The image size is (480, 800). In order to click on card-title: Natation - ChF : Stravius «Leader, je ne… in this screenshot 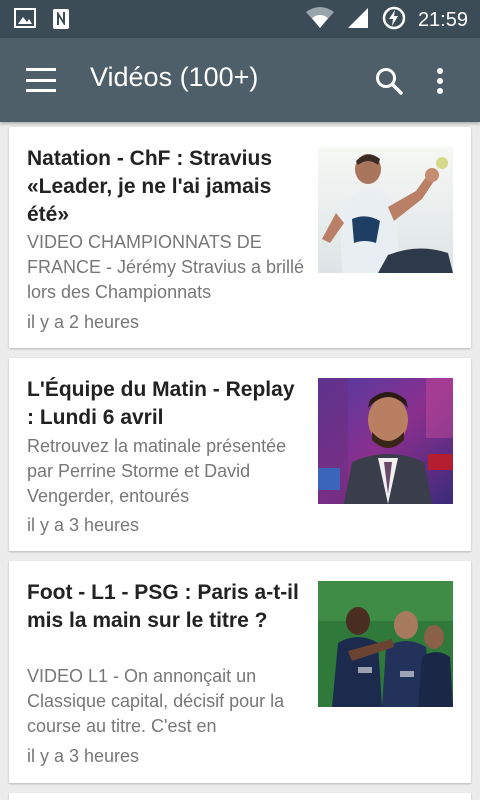, I will do `click(150, 186)`.